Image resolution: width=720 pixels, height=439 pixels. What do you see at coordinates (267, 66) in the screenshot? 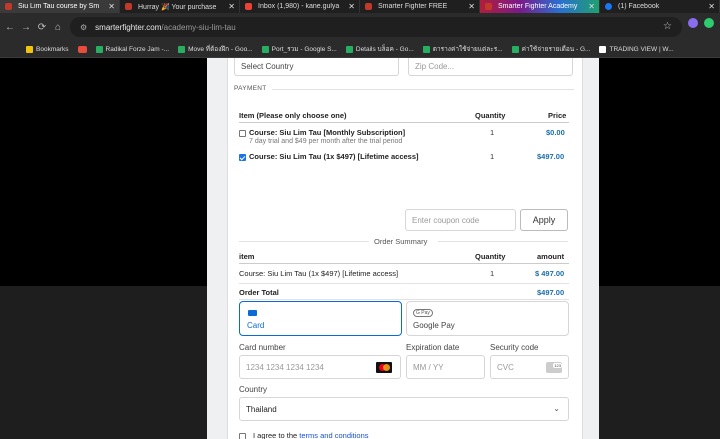
I see `country-select-value: Select Country` at bounding box center [267, 66].